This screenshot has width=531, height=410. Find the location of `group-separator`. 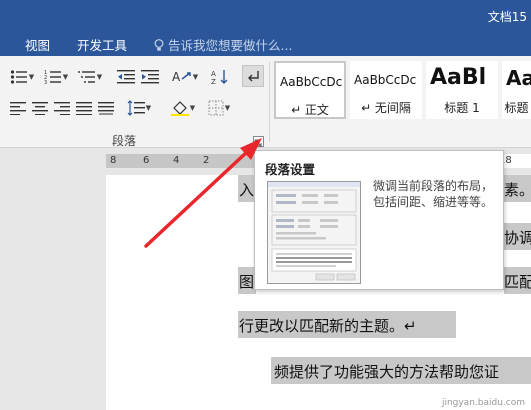

group-separator is located at coordinates (269, 102).